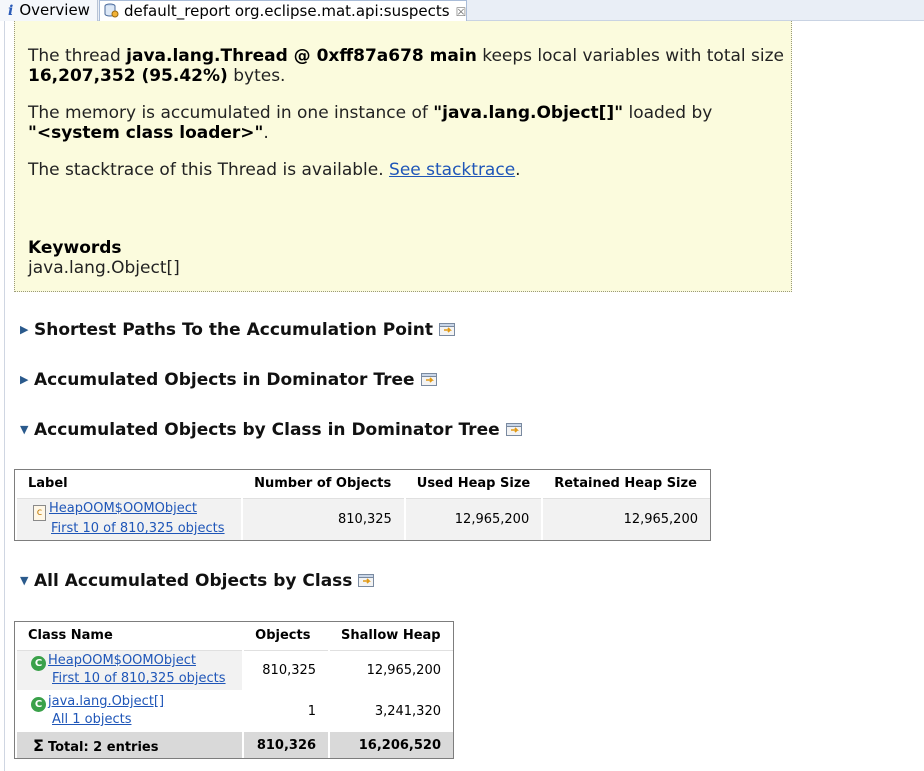  What do you see at coordinates (11, 11) in the screenshot?
I see `info-icon: i` at bounding box center [11, 11].